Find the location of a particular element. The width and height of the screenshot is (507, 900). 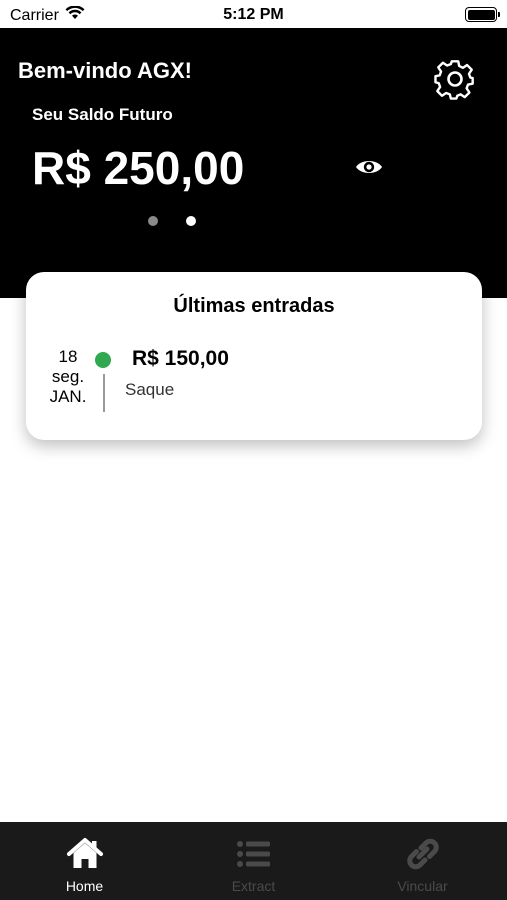

entry-weekday: seg. is located at coordinates (68, 376).